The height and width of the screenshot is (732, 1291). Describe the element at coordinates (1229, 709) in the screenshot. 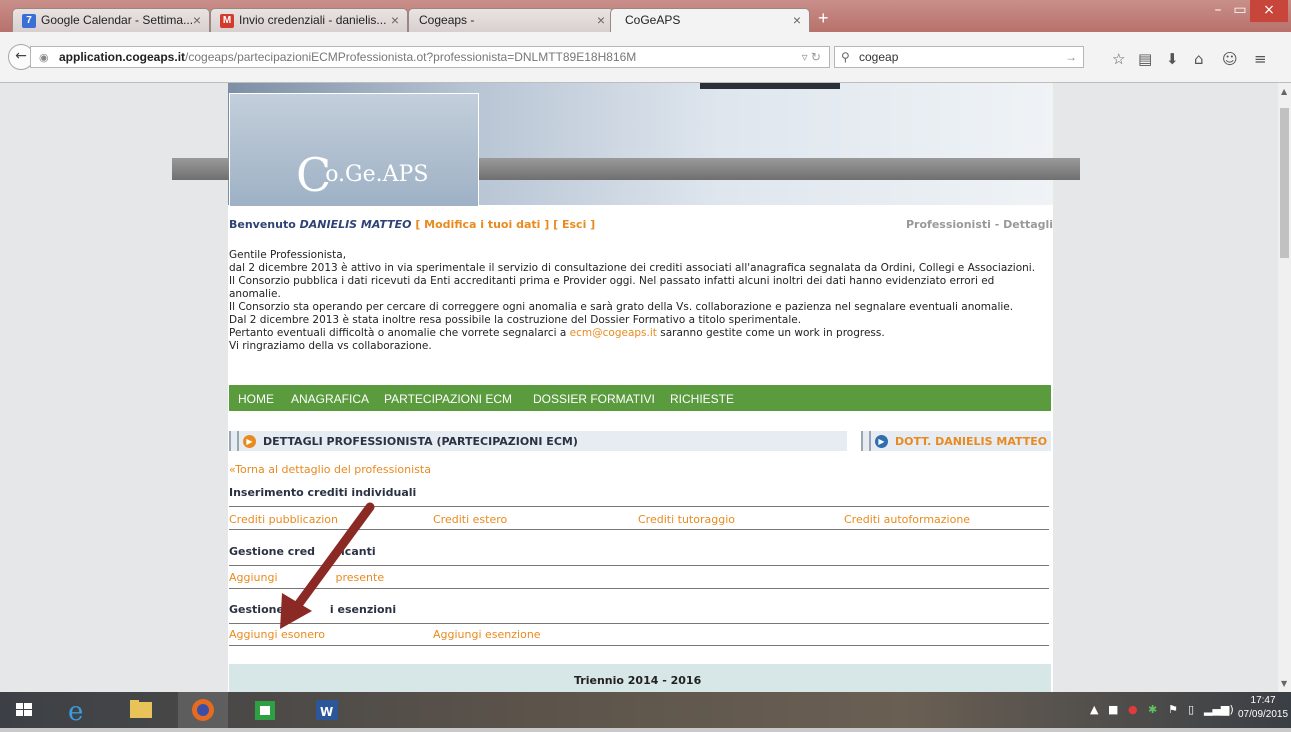

I see `volume-icon: ◂)` at that location.